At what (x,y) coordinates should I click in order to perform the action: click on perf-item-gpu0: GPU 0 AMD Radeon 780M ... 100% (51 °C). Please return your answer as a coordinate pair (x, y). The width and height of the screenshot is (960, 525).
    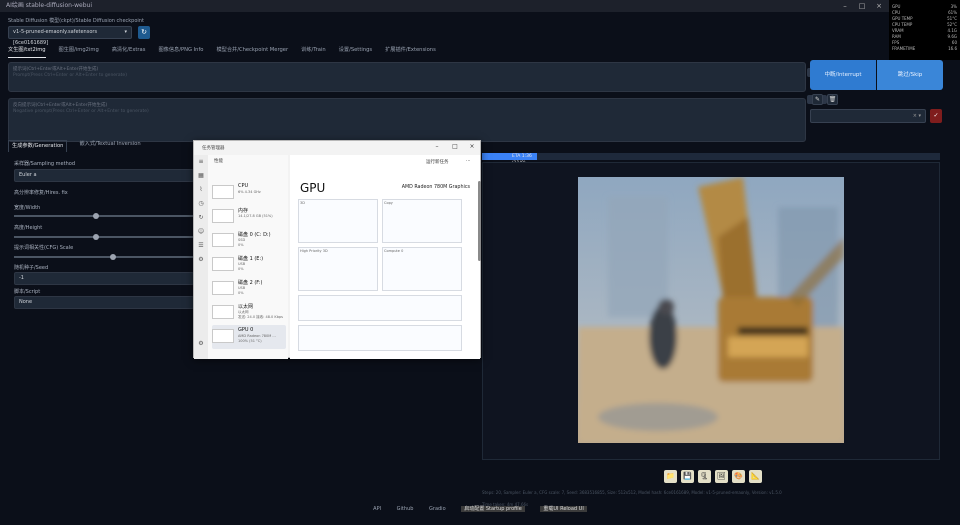
    Looking at the image, I should click on (249, 337).